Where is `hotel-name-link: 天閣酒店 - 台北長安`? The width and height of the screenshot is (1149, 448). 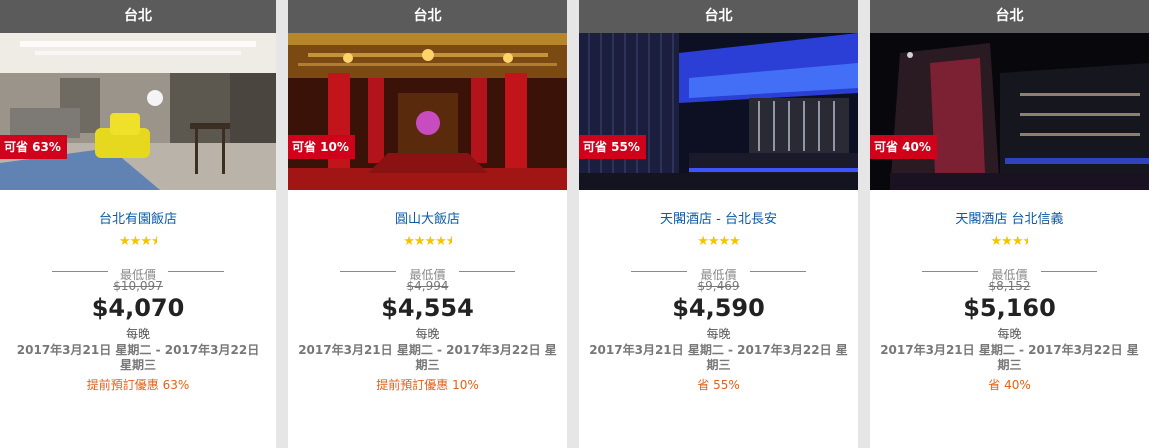
hotel-name-link: 天閣酒店 - 台北長安 is located at coordinates (718, 217).